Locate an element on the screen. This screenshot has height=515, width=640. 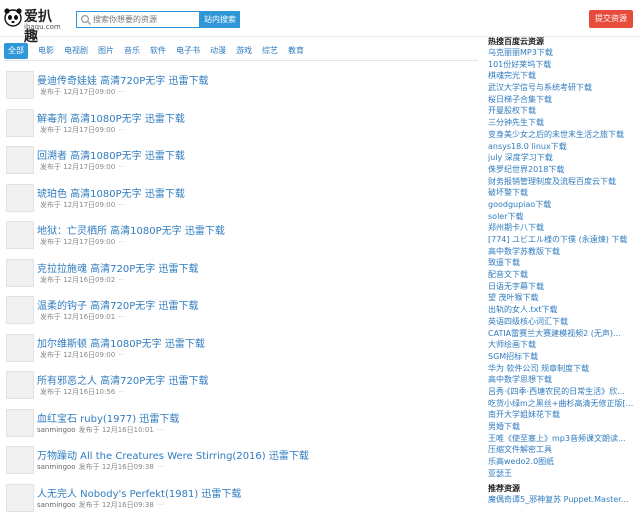
hot-link: 桜日梯子合集下载 is located at coordinates (563, 100).